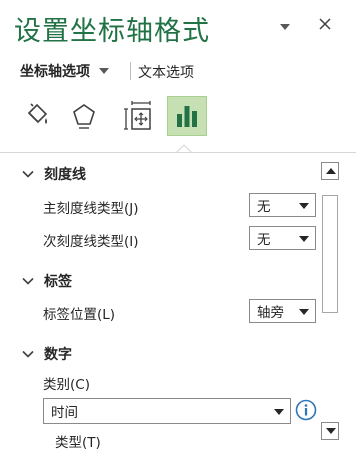 The image size is (356, 464). Describe the element at coordinates (58, 355) in the screenshot. I see `section-number-title: 数字` at that location.